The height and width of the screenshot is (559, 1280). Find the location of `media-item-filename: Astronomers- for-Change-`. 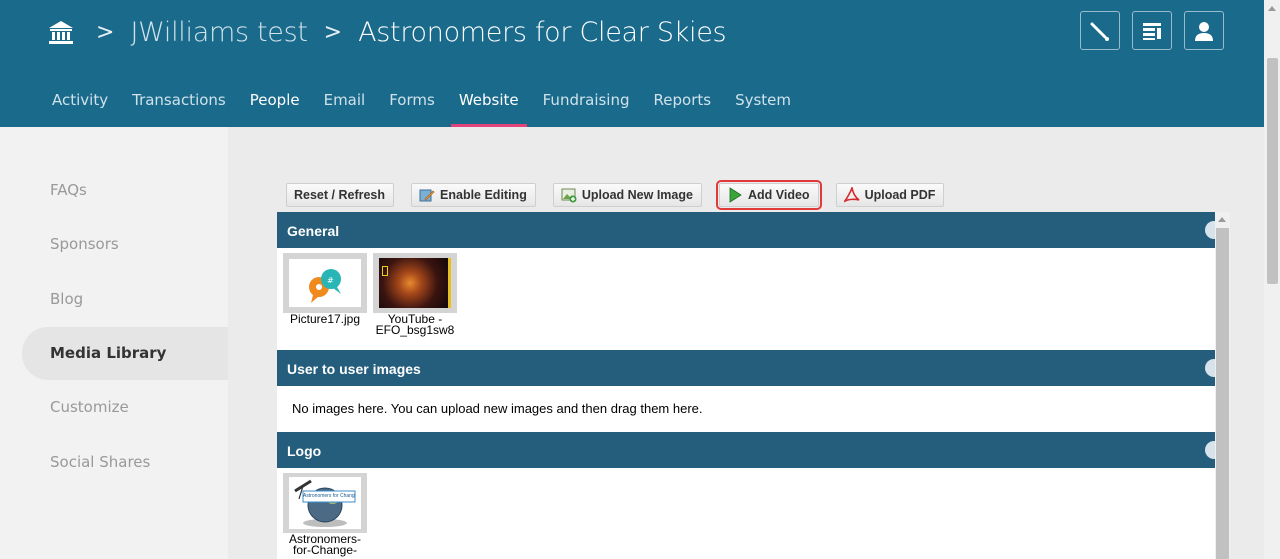

media-item-filename: Astronomers- for-Change- is located at coordinates (325, 545).